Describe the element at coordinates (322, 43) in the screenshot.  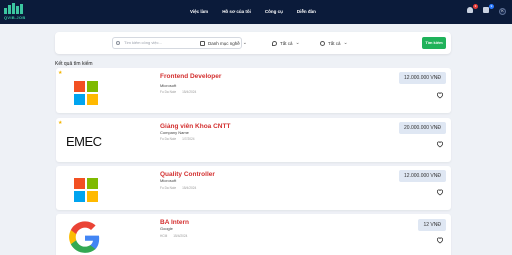
I see `clock-icon` at that location.